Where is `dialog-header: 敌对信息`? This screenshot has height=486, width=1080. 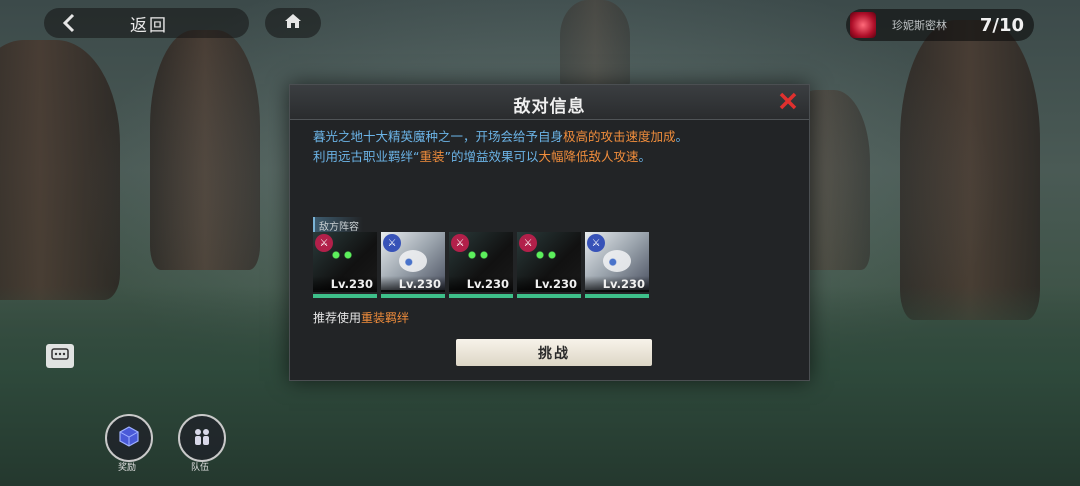
dialog-header: 敌对信息 is located at coordinates (549, 102).